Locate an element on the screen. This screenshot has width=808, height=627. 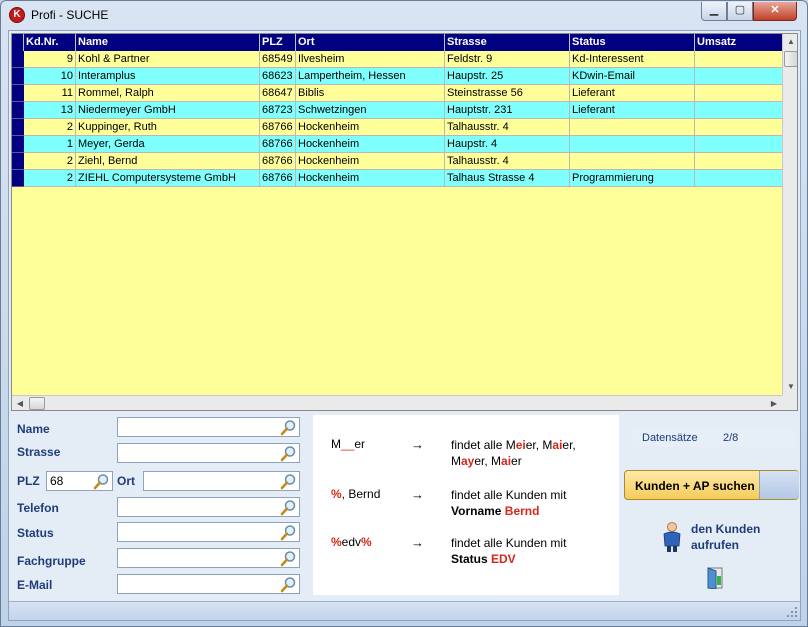
app-logo-icon: K is located at coordinates (17, 15).